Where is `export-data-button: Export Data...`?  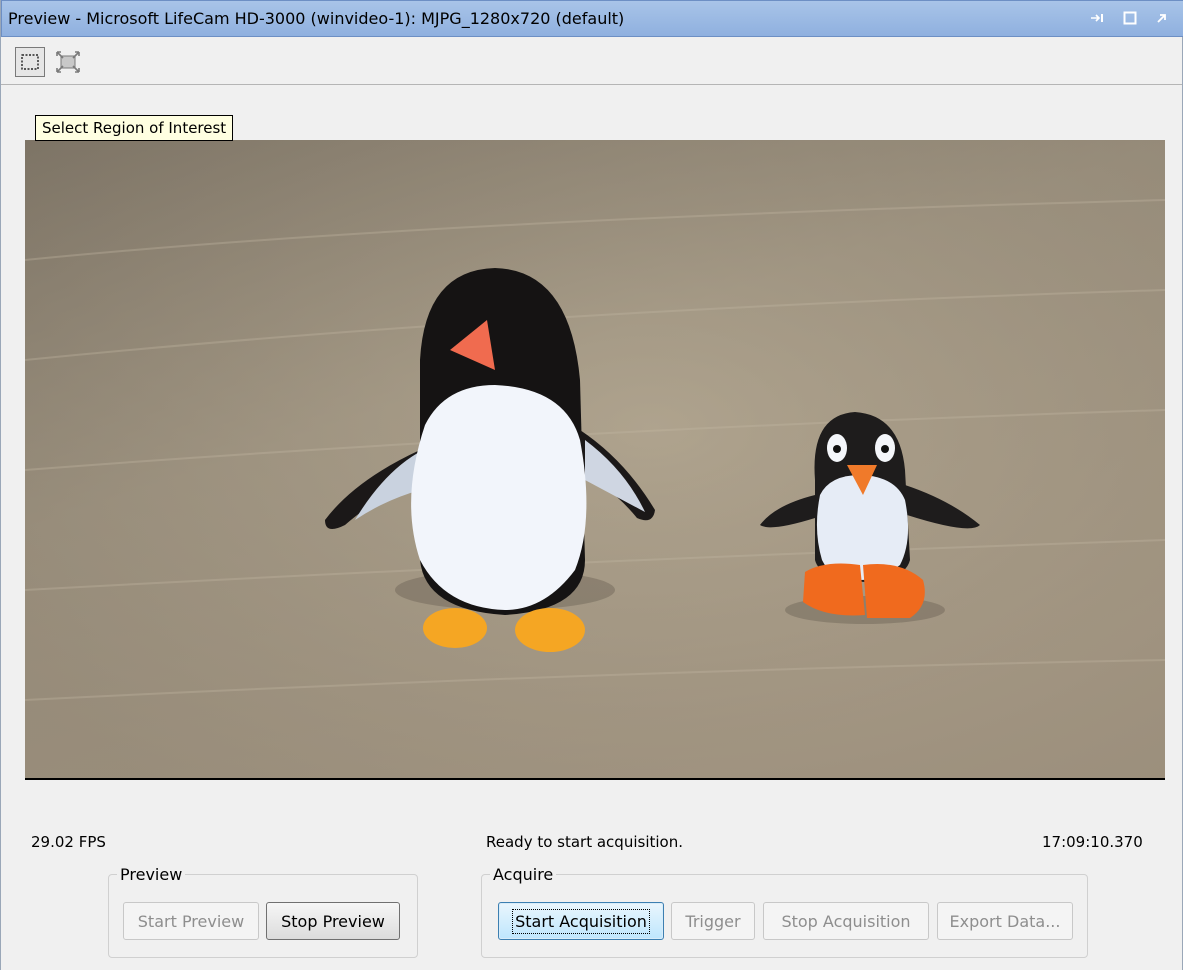 export-data-button: Export Data... is located at coordinates (1005, 921).